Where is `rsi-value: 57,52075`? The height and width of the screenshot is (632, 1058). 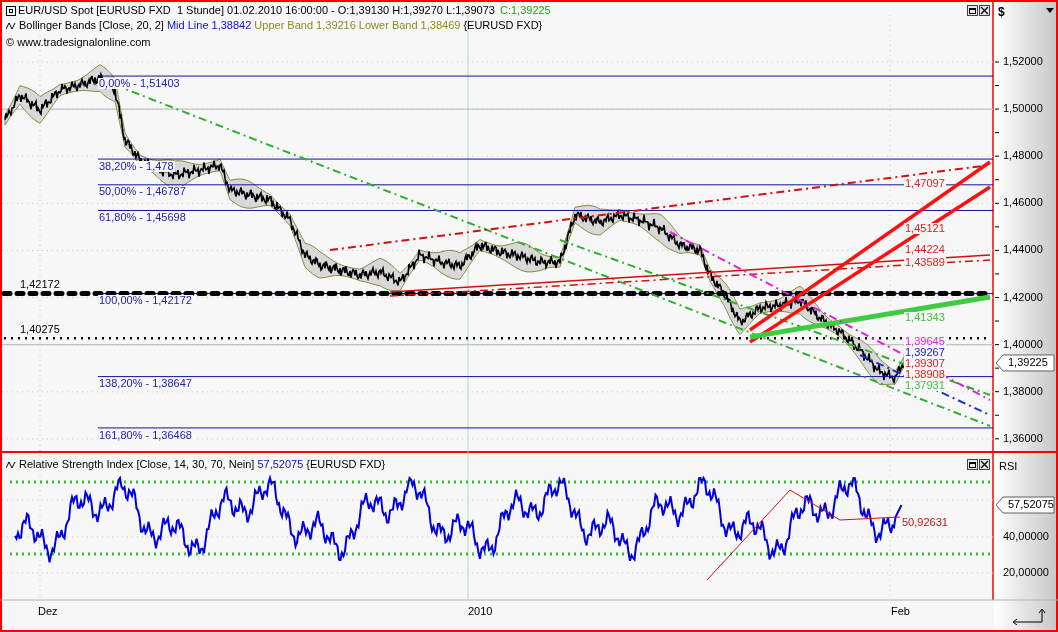
rsi-value: 57,52075 is located at coordinates (280, 464).